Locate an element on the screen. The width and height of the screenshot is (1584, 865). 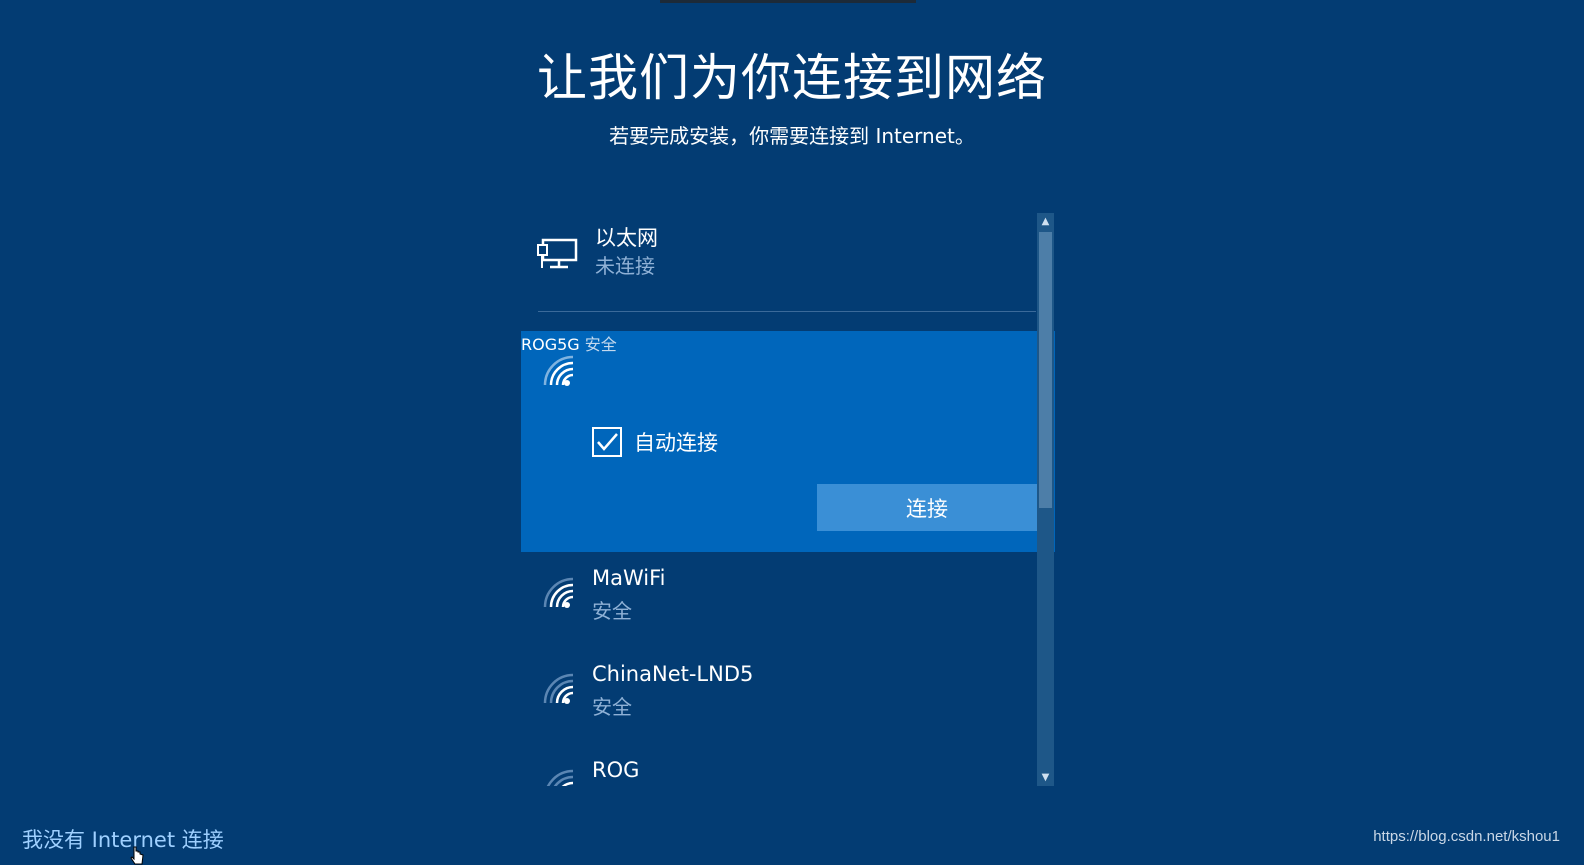
network-name: ROG5G is located at coordinates (550, 344).